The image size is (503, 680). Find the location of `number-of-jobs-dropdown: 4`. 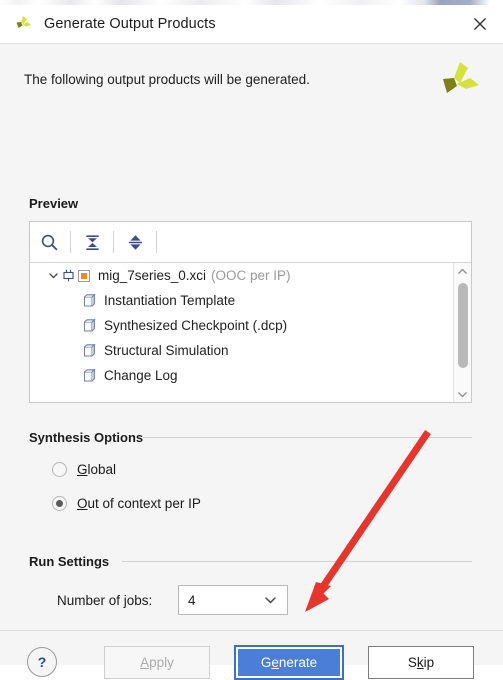

number-of-jobs-dropdown: 4 is located at coordinates (233, 600).